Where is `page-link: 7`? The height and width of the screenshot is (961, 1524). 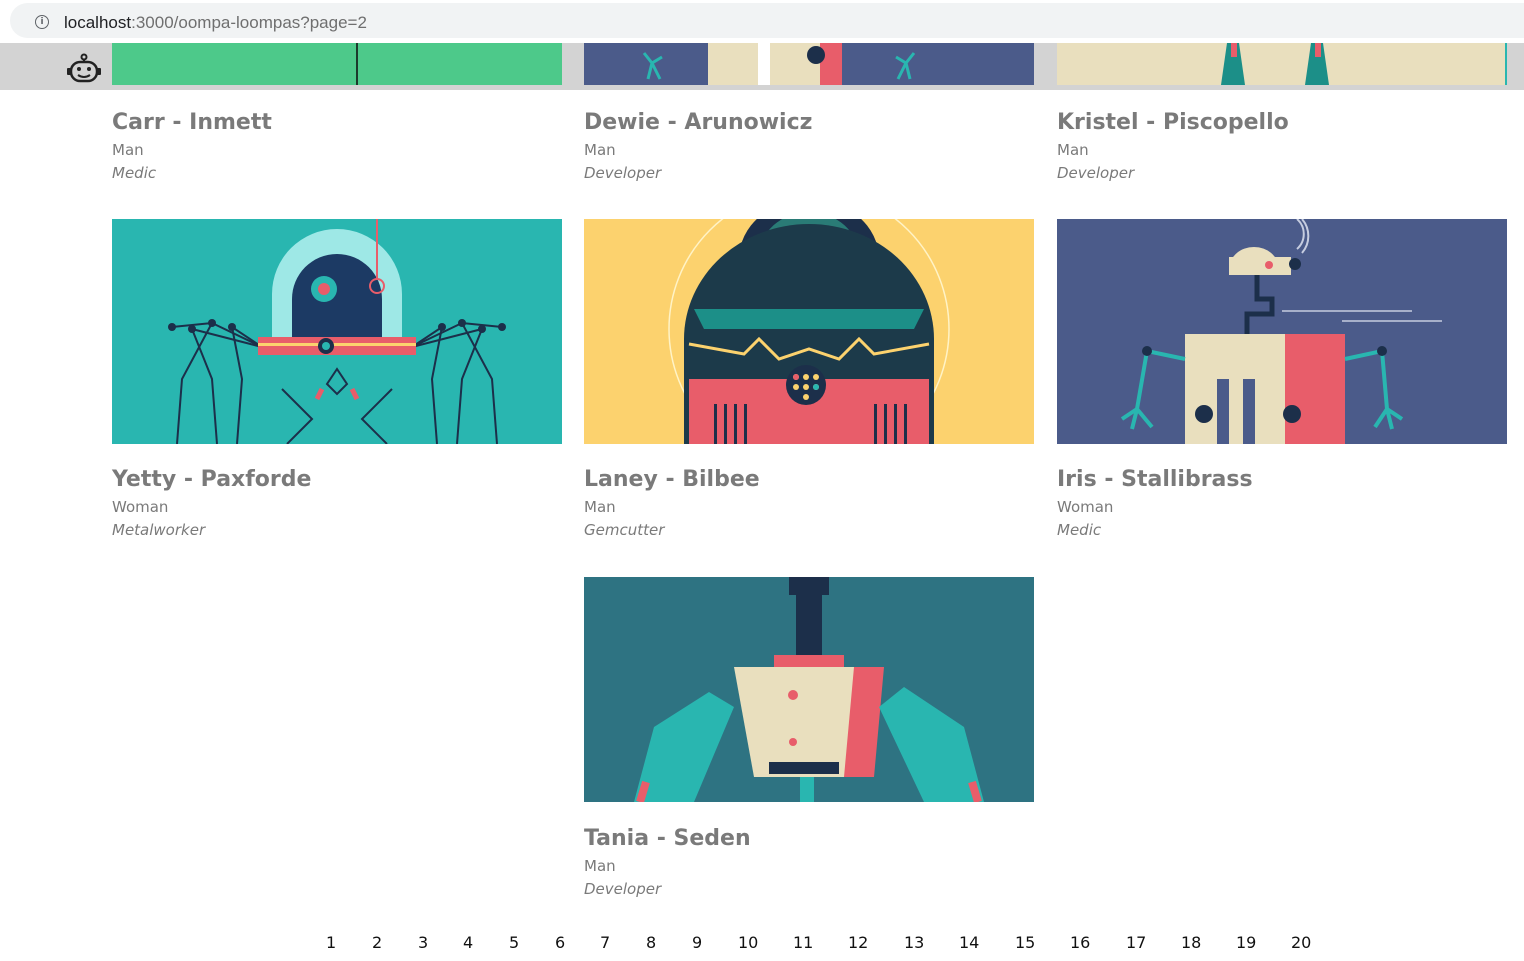
page-link: 7 is located at coordinates (605, 942).